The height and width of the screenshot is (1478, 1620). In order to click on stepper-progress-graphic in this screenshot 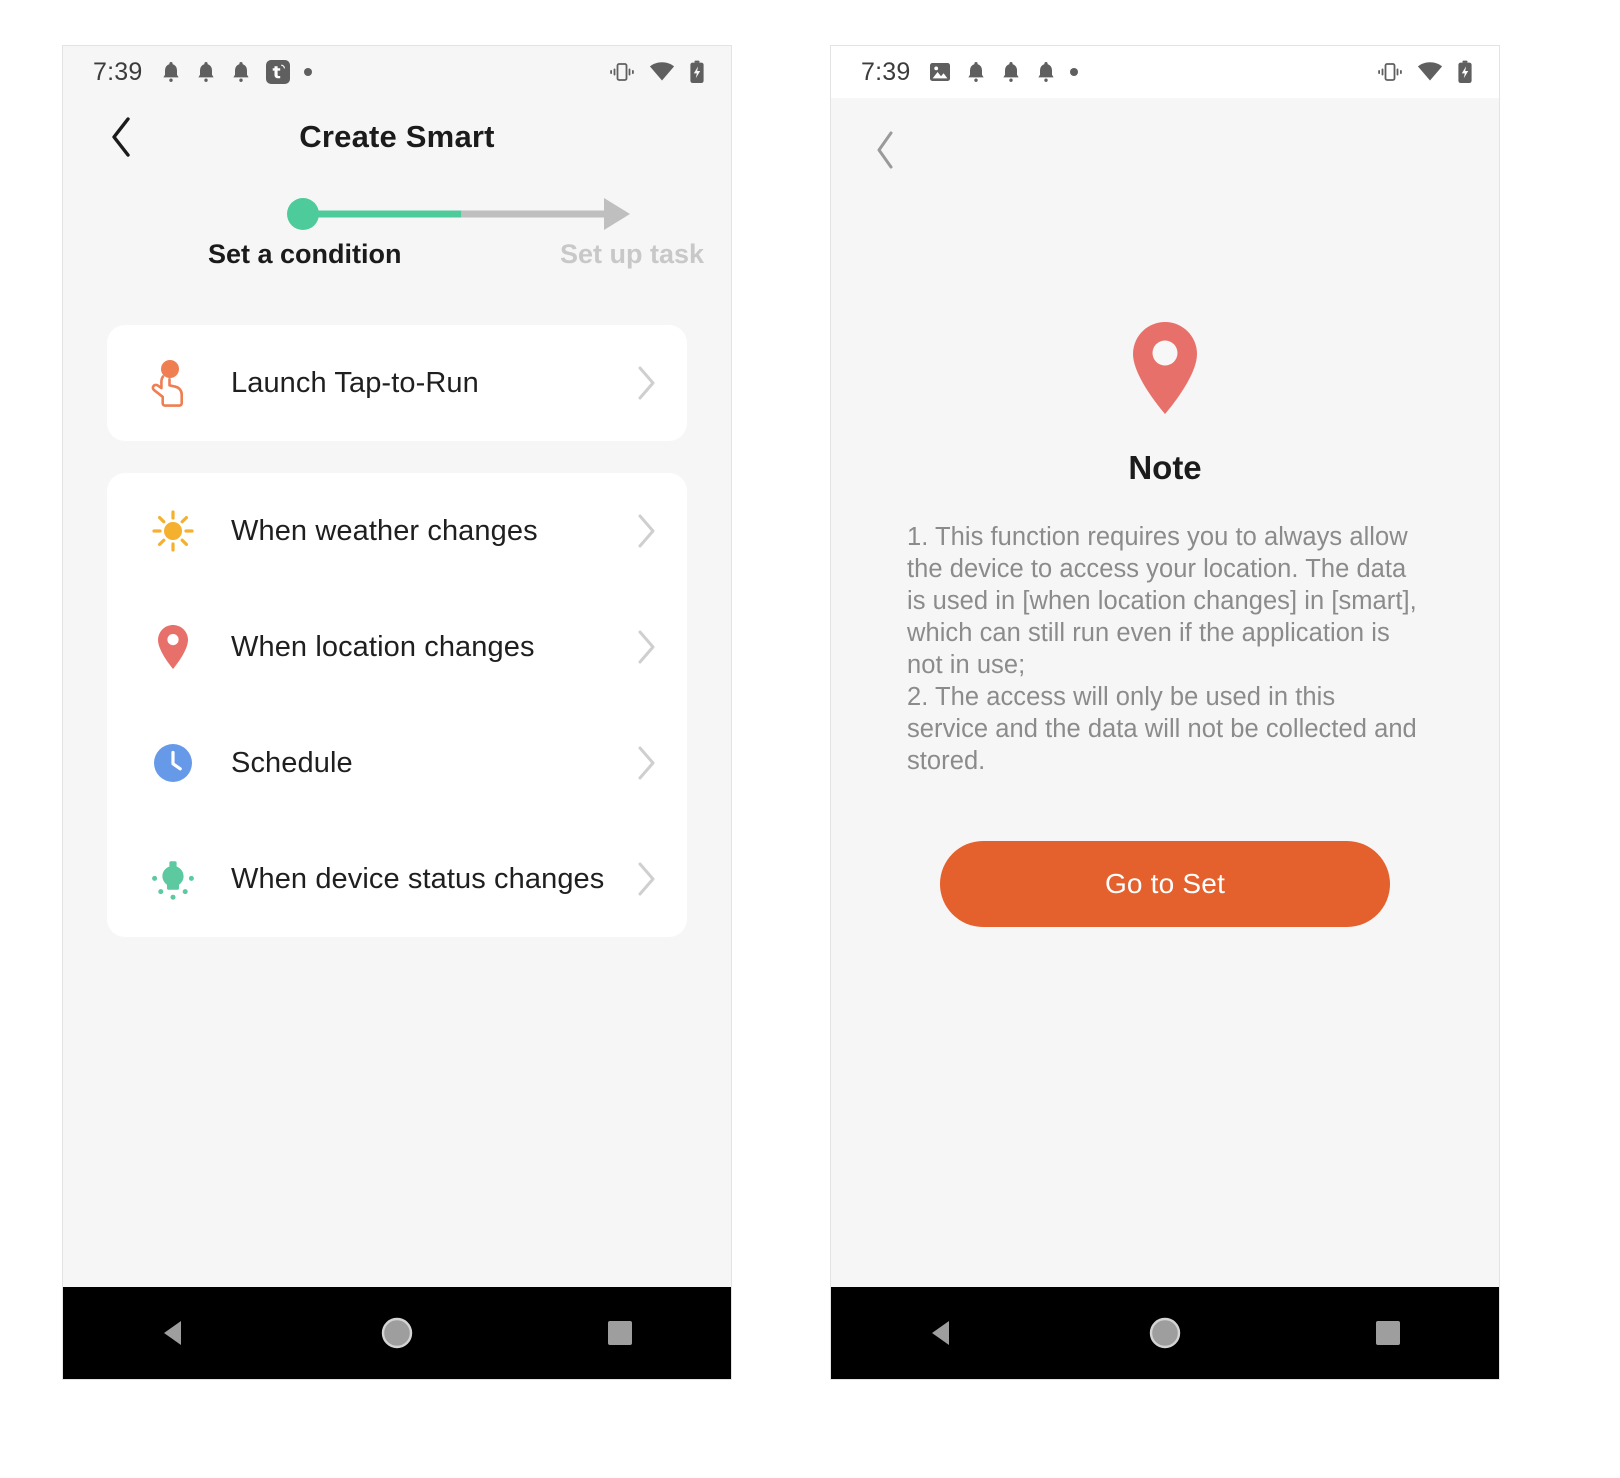, I will do `click(458, 214)`.